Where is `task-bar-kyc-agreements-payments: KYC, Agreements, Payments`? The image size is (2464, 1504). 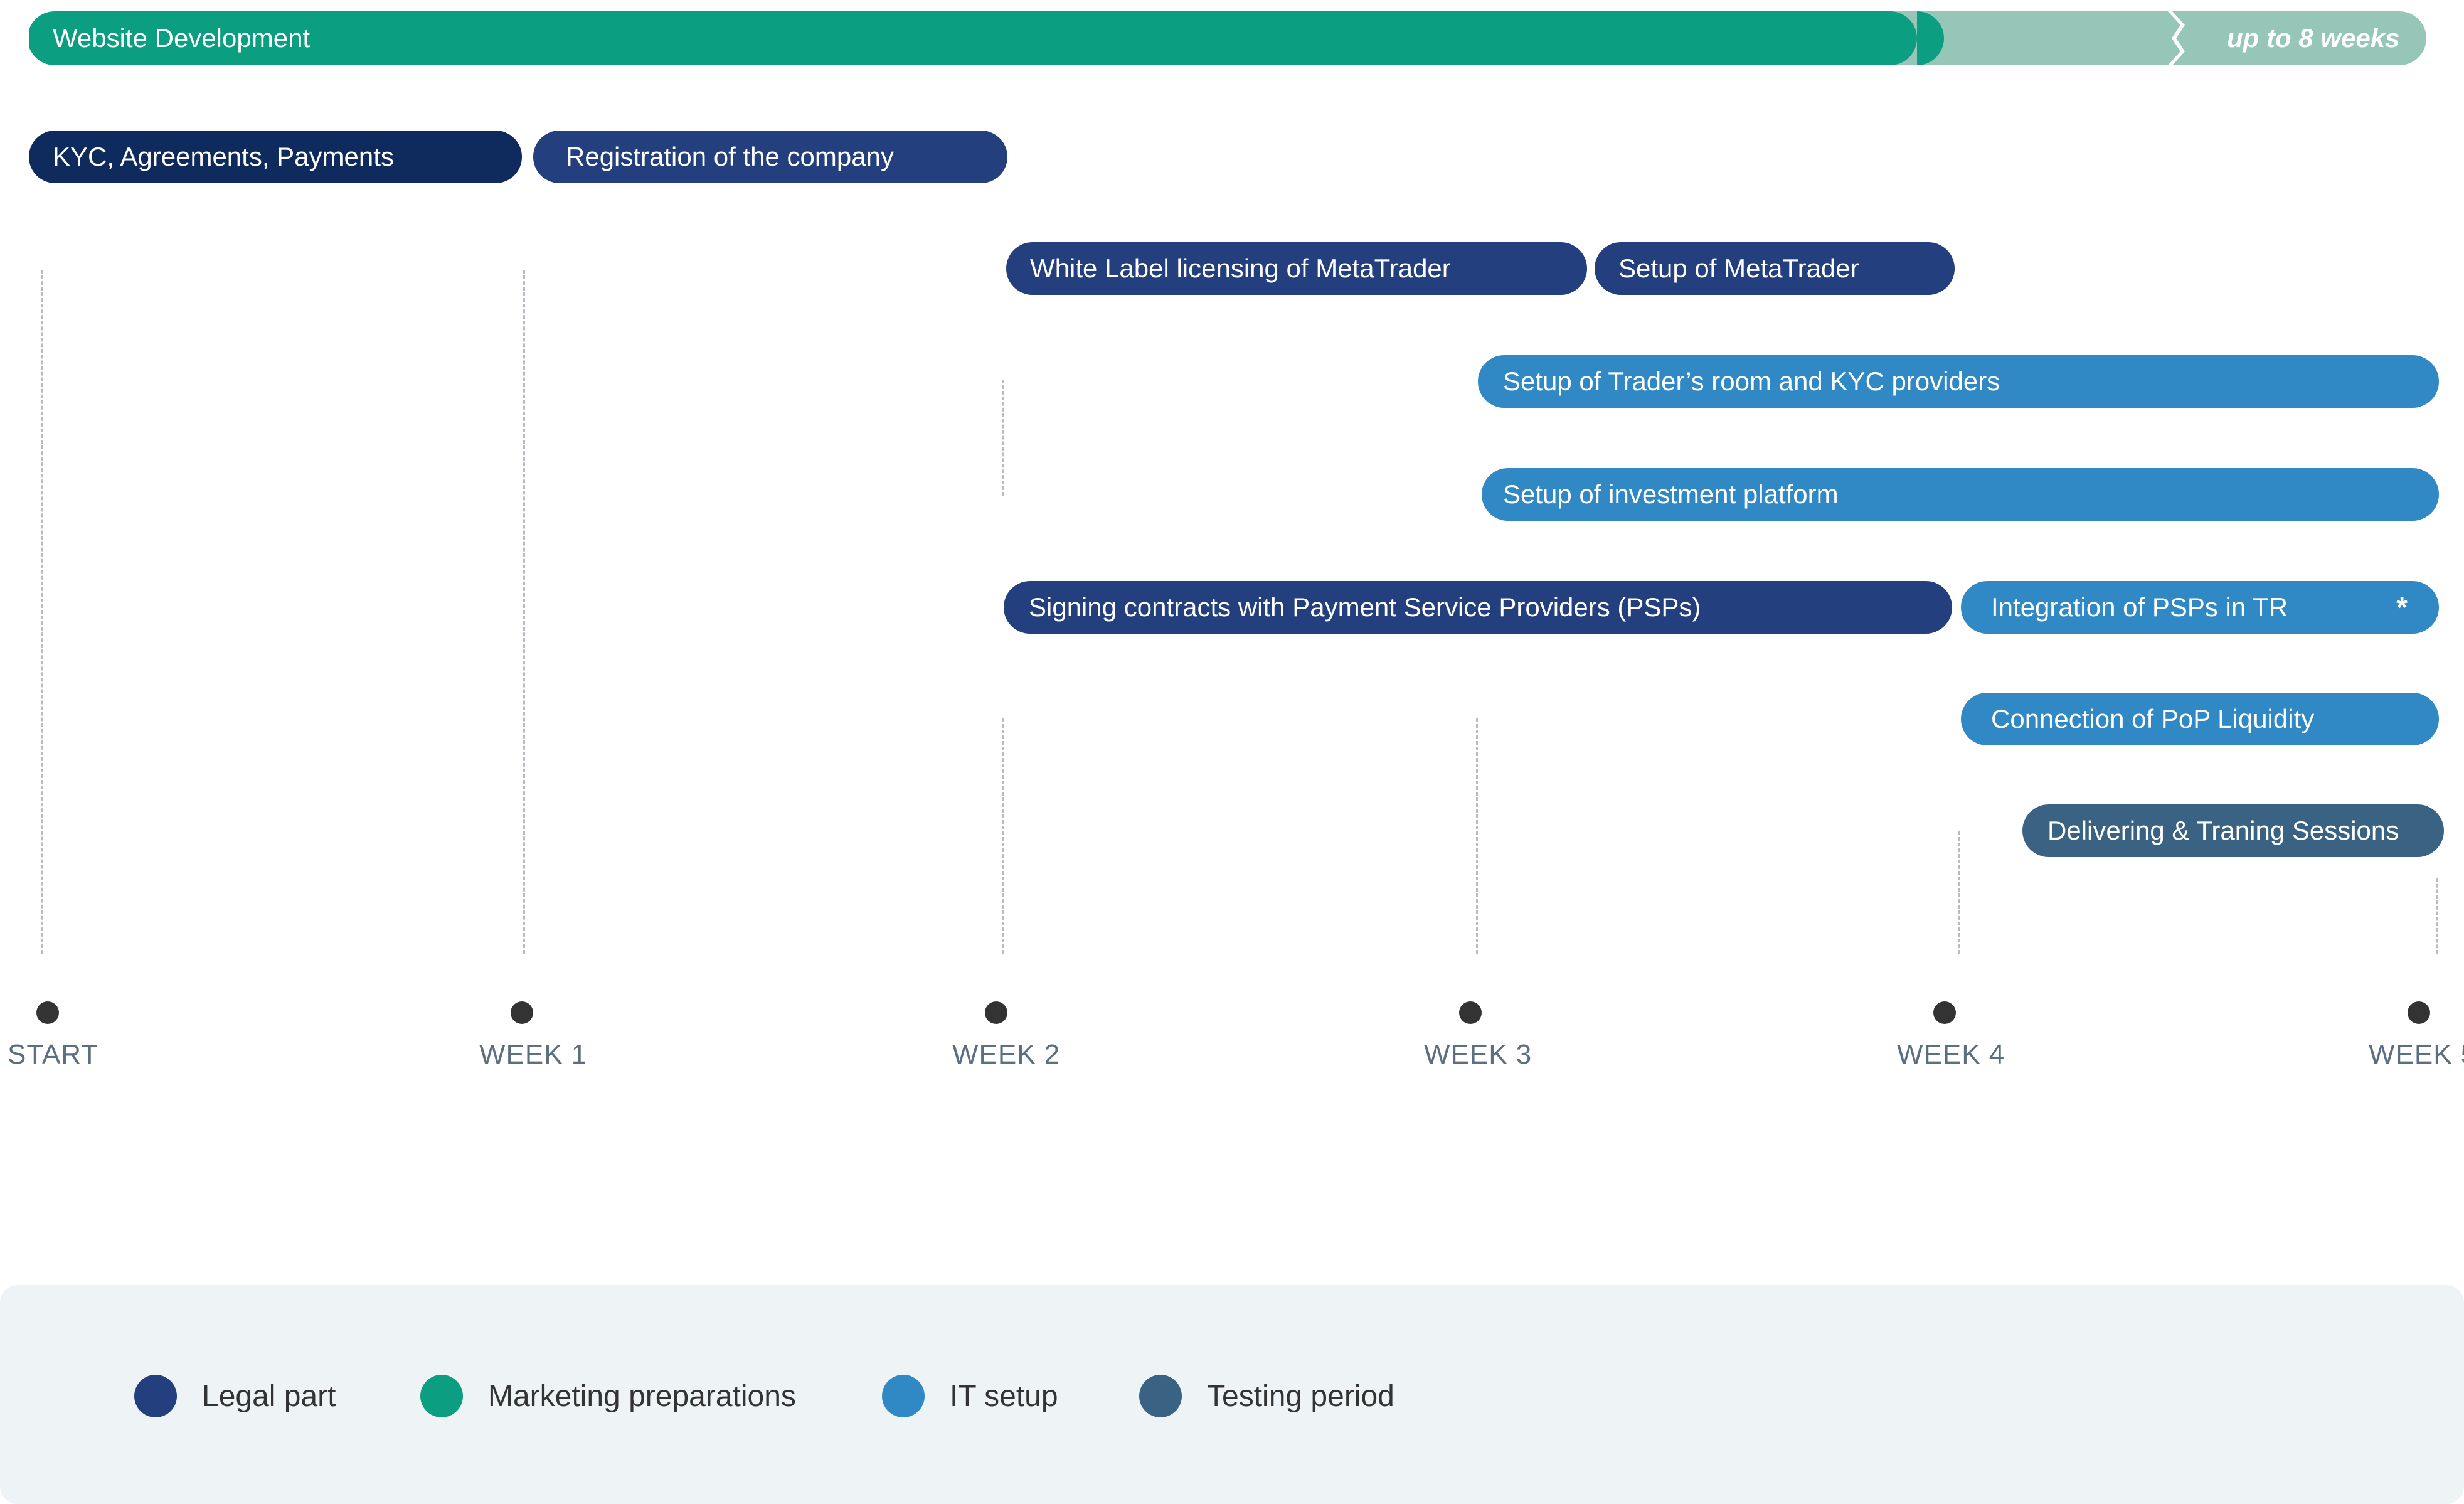
task-bar-kyc-agreements-payments: KYC, Agreements, Payments is located at coordinates (275, 157).